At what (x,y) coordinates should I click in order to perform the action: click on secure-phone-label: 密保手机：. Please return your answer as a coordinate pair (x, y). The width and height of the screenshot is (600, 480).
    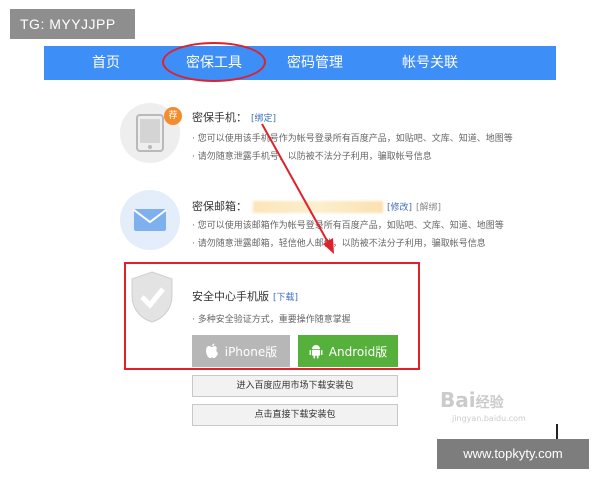
    Looking at the image, I should click on (219, 117).